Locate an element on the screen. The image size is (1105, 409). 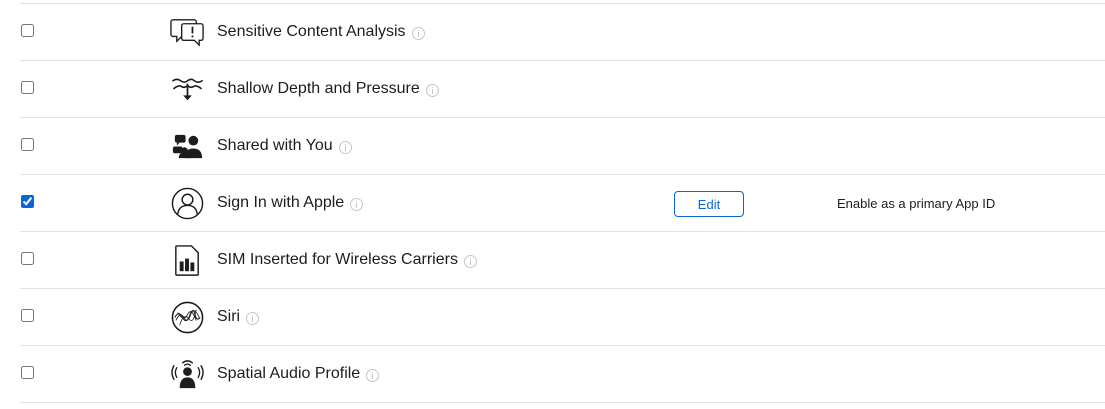
capability-note: Enable as a primary App ID is located at coordinates (916, 203).